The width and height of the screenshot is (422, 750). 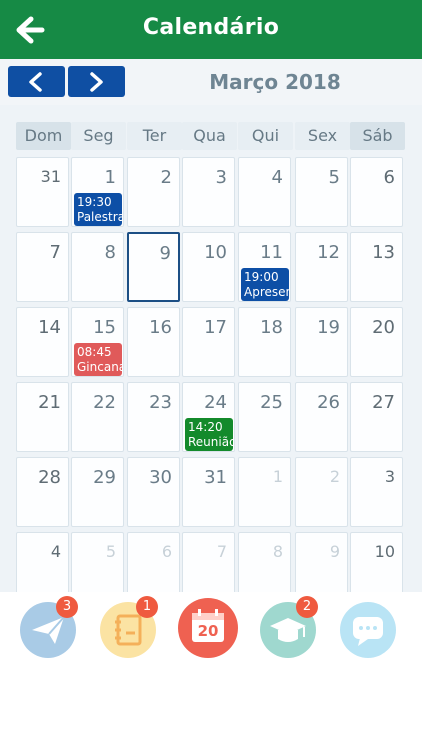 I want to click on next-month-button, so click(x=96, y=81).